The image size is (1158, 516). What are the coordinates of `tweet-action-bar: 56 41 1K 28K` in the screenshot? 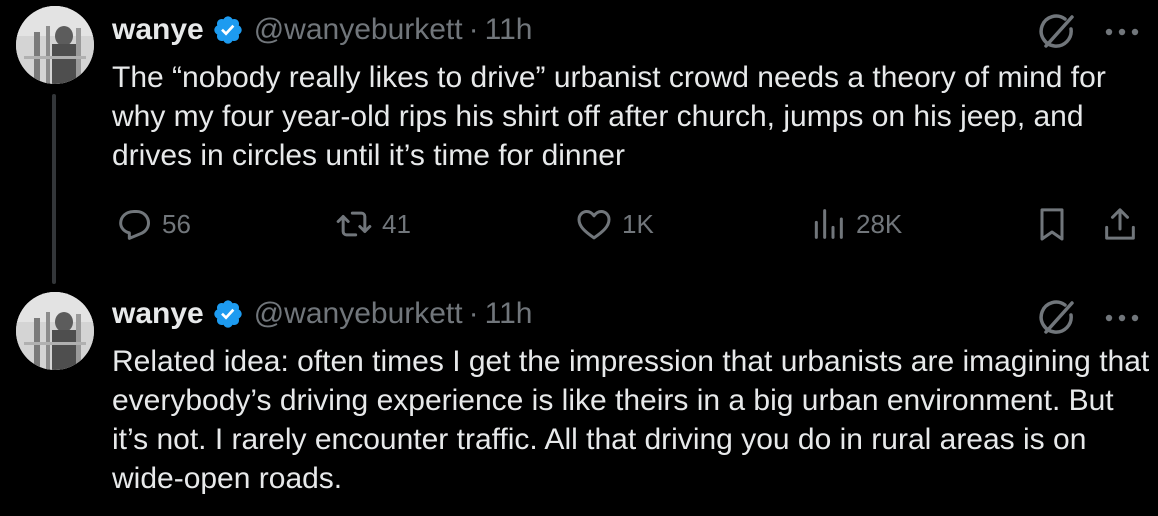 It's located at (628, 224).